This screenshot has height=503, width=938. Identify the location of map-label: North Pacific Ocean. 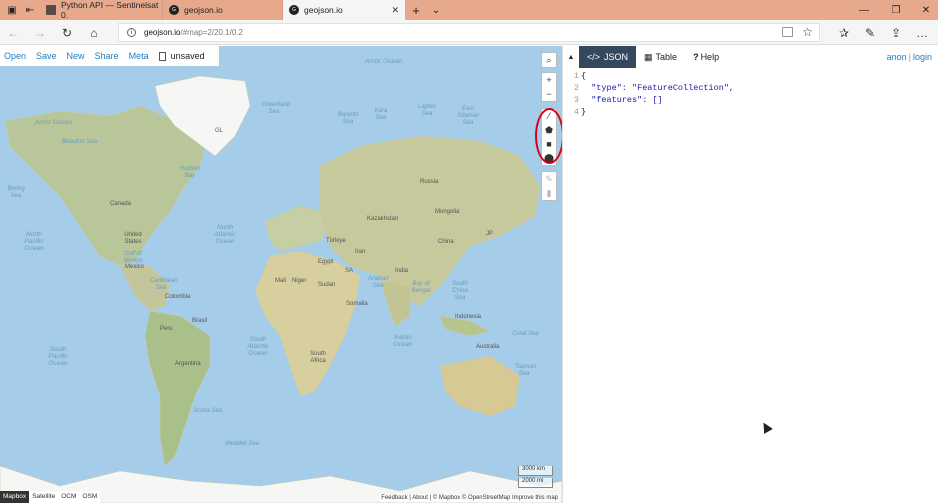
(34, 241).